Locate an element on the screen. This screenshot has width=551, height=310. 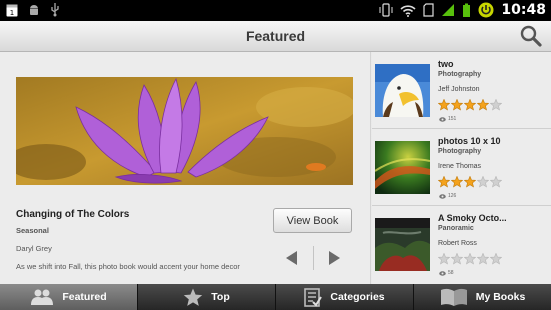
tab-categories: Categories is located at coordinates (344, 297).